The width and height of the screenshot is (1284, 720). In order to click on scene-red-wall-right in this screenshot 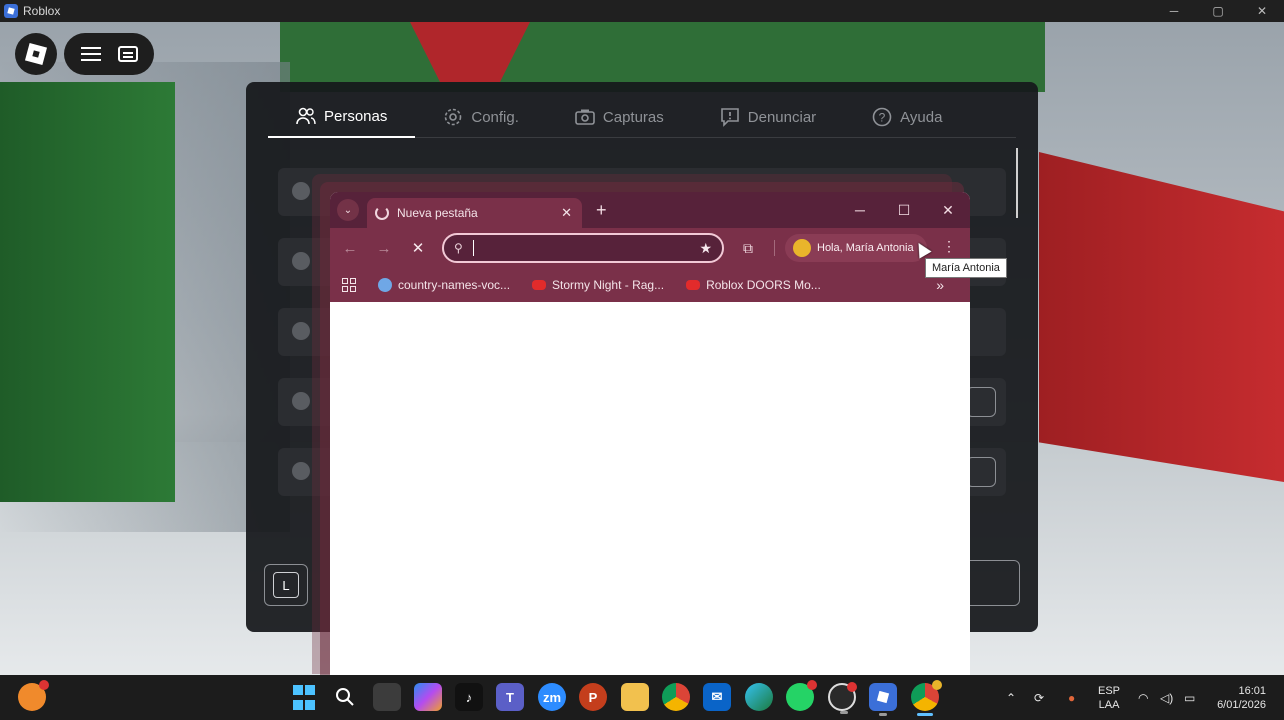, I will do `click(1161, 317)`.